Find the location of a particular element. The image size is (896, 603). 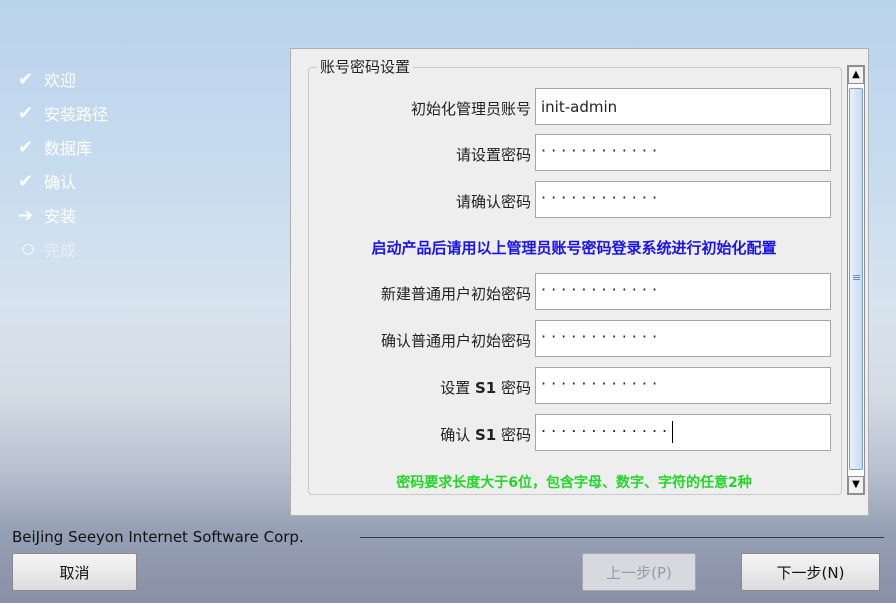

step-install-path: ✔ 安装路径 is located at coordinates (63, 113).